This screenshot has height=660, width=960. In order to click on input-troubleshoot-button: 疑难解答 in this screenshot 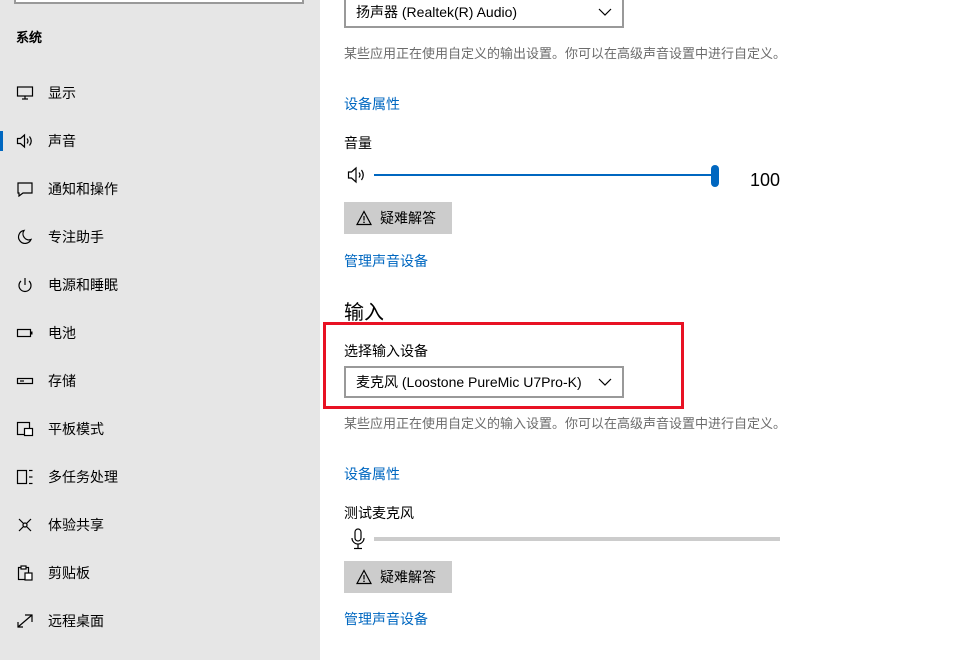, I will do `click(398, 577)`.